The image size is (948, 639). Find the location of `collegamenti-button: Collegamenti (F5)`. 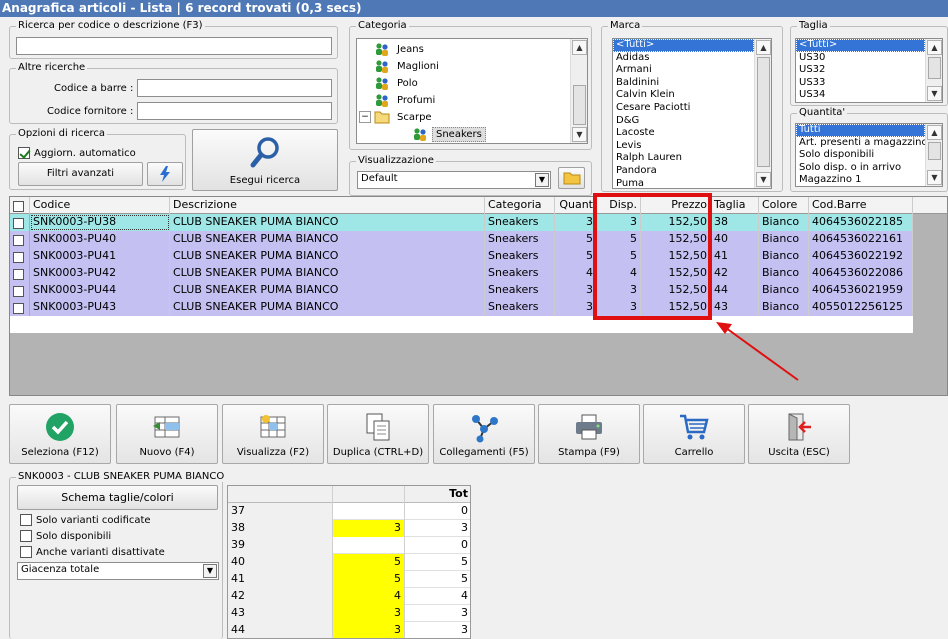

collegamenti-button: Collegamenti (F5) is located at coordinates (484, 434).